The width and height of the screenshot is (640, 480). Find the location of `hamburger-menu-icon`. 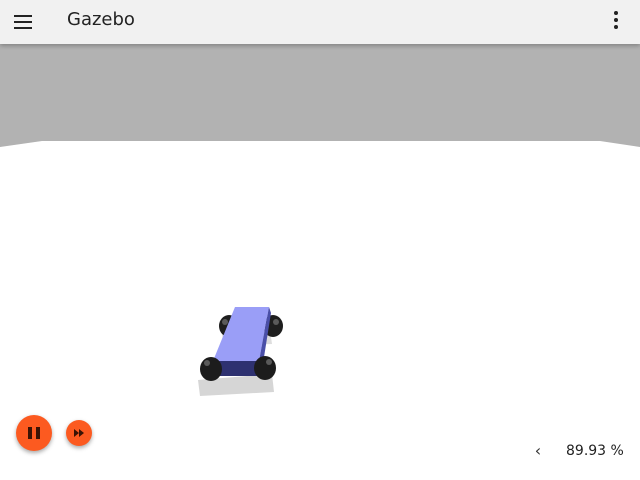

hamburger-menu-icon is located at coordinates (23, 22).